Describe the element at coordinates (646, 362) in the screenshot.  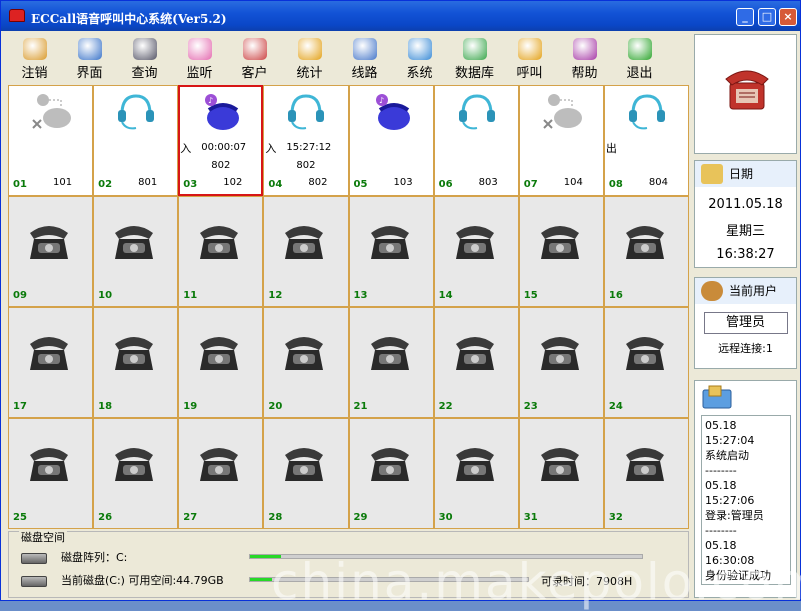
I see `channel-cell-24: 24` at that location.